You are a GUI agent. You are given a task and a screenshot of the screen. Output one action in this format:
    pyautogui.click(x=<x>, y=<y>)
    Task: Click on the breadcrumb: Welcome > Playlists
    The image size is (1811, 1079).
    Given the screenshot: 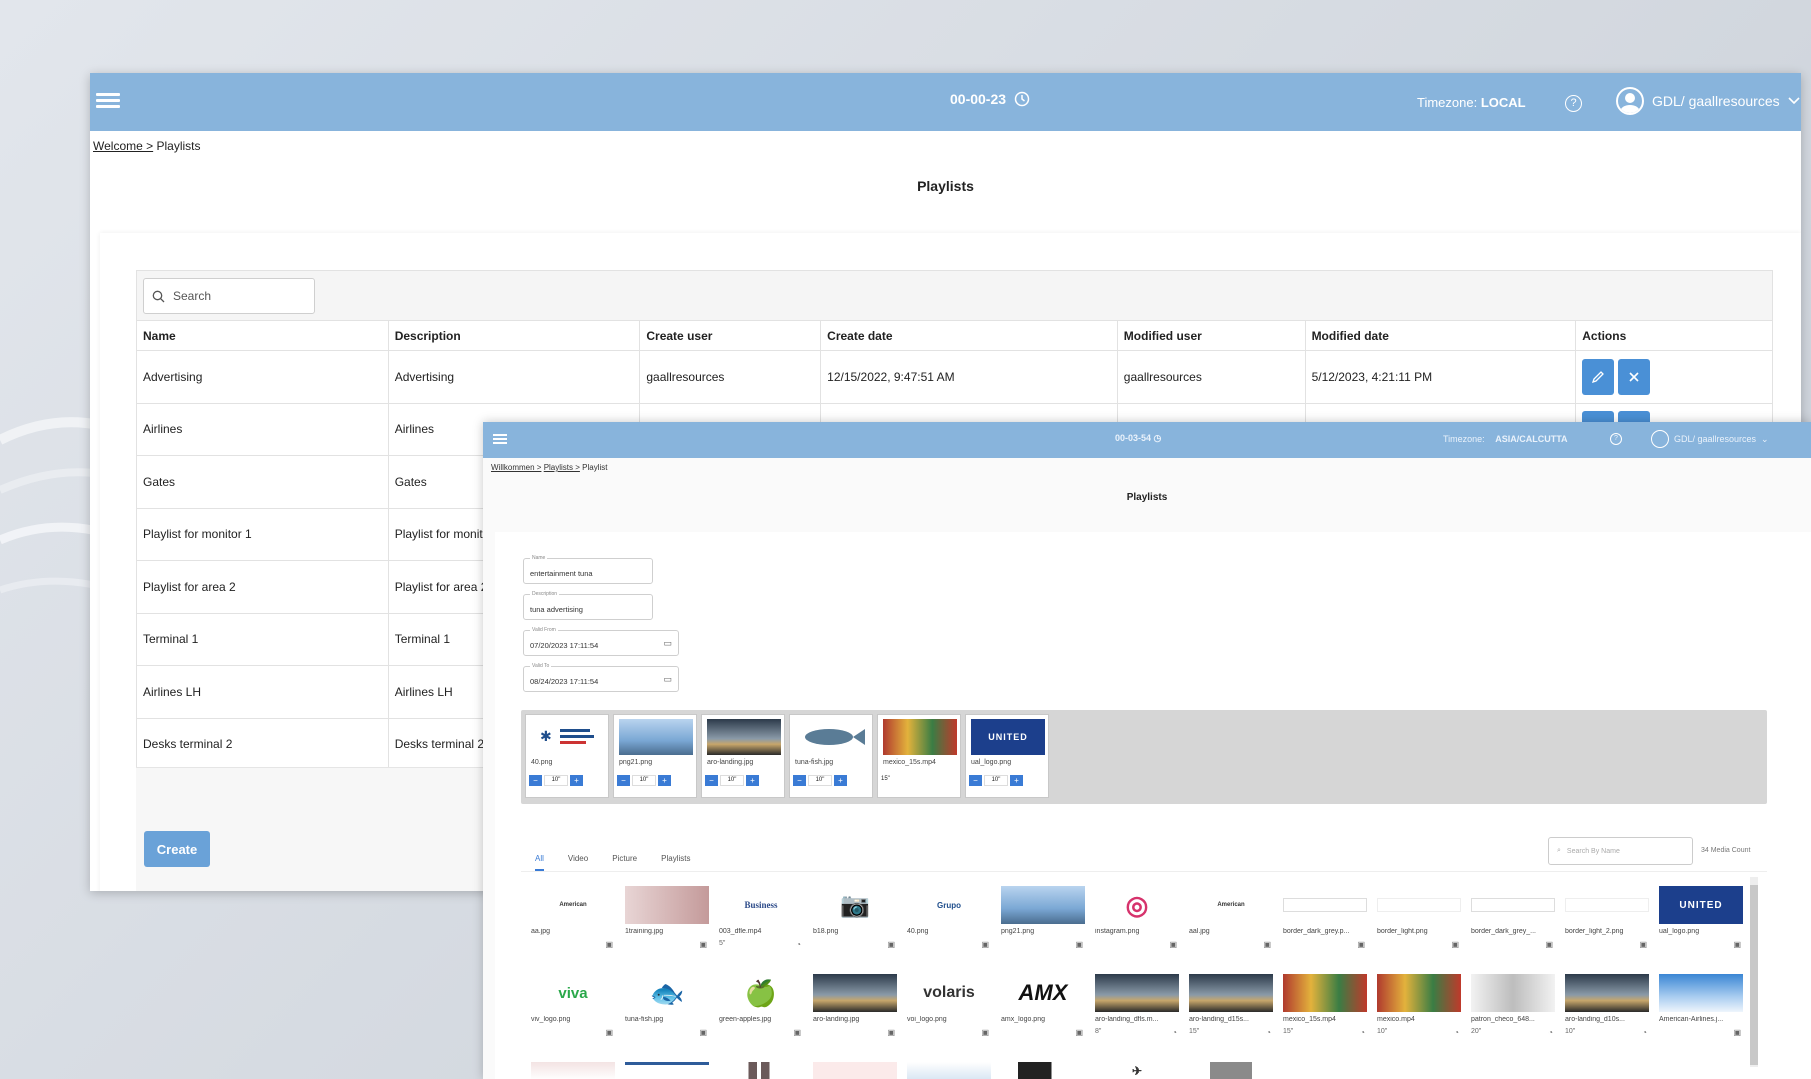 What is the action you would take?
    pyautogui.click(x=147, y=146)
    